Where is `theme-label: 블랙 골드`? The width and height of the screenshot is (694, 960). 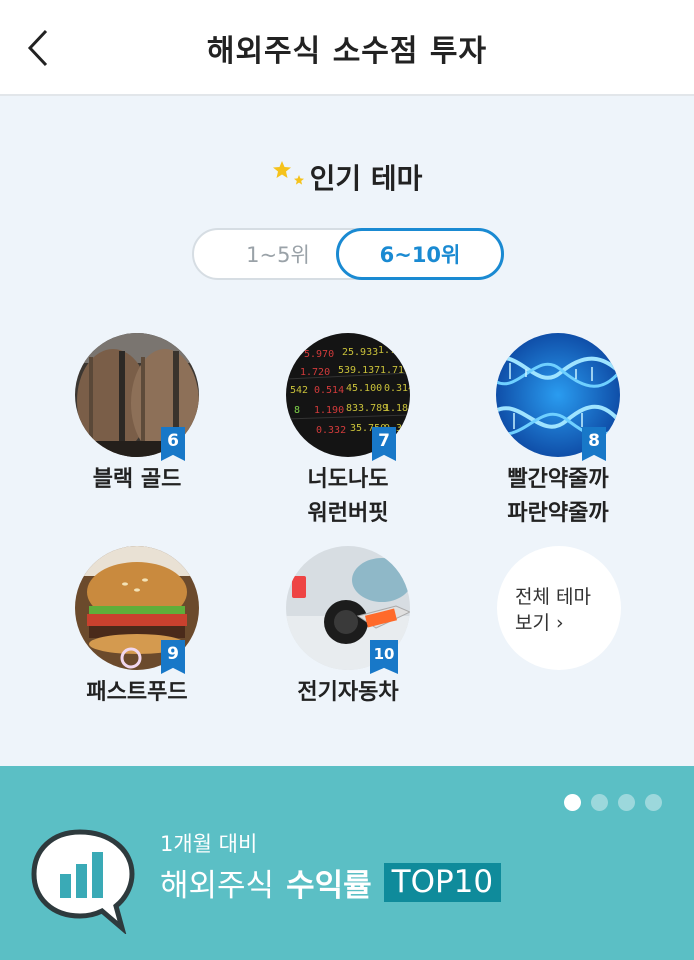 theme-label: 블랙 골드 is located at coordinates (137, 479).